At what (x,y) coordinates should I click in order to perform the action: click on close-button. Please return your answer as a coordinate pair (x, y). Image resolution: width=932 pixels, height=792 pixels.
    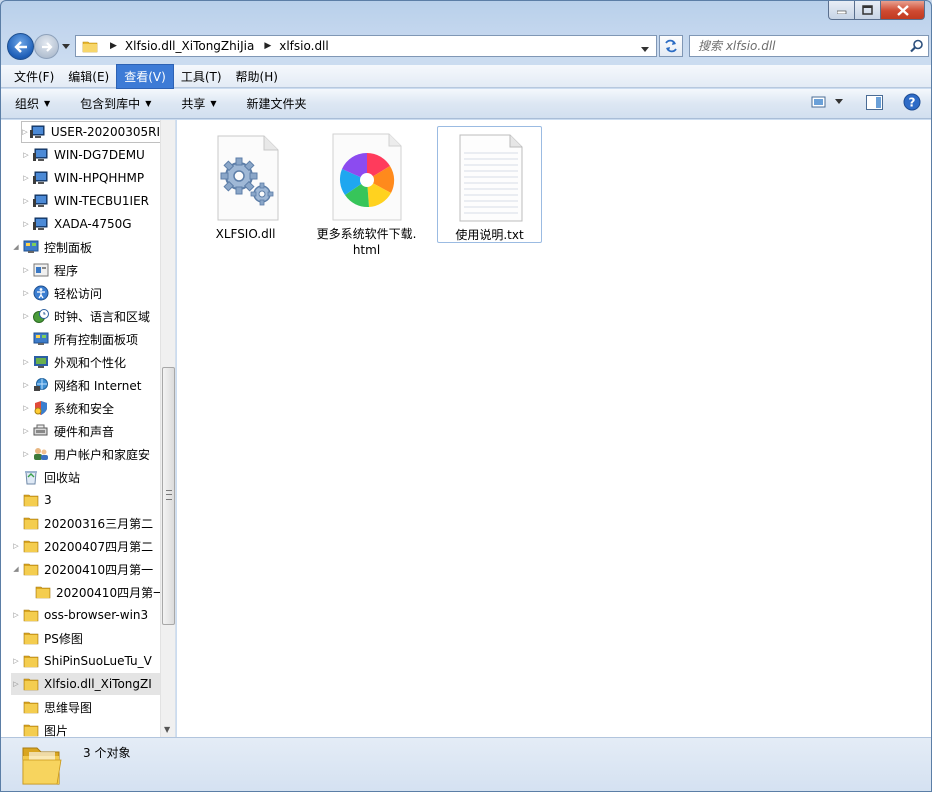
    Looking at the image, I should click on (903, 10).